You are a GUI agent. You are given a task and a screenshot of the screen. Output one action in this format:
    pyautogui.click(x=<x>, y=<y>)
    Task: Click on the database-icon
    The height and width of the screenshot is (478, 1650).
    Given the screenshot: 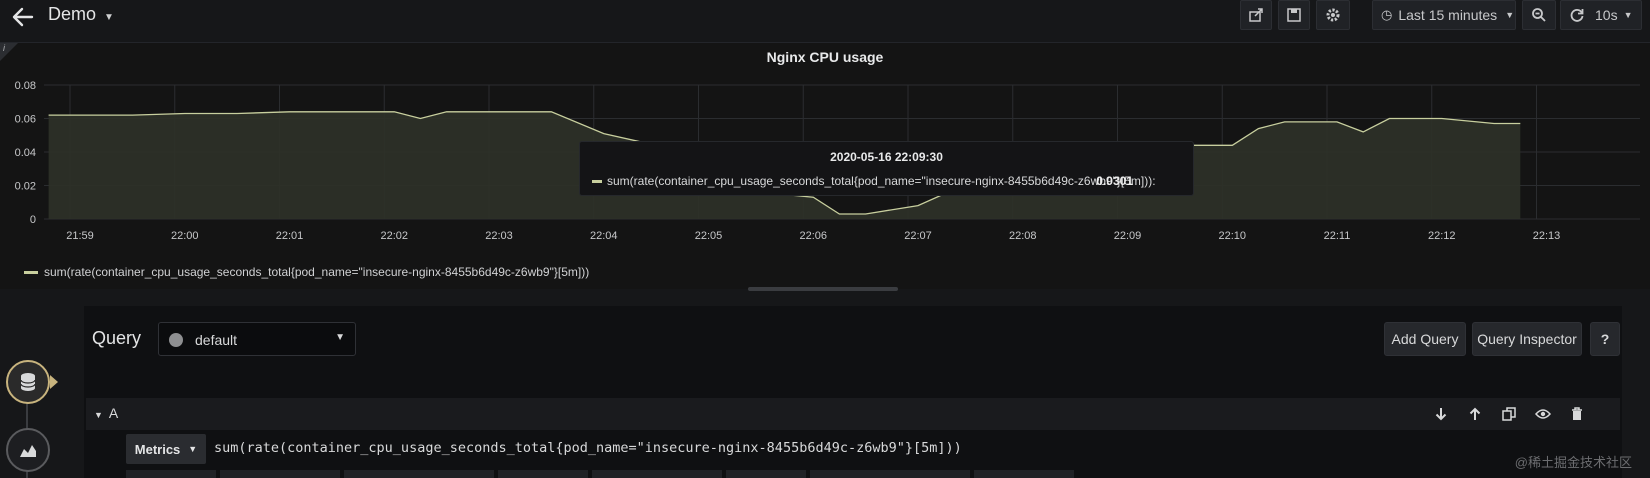 What is the action you would take?
    pyautogui.click(x=28, y=382)
    